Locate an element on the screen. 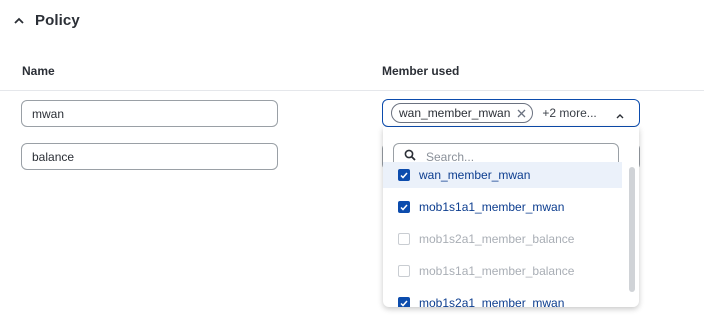  close-icon is located at coordinates (521, 113).